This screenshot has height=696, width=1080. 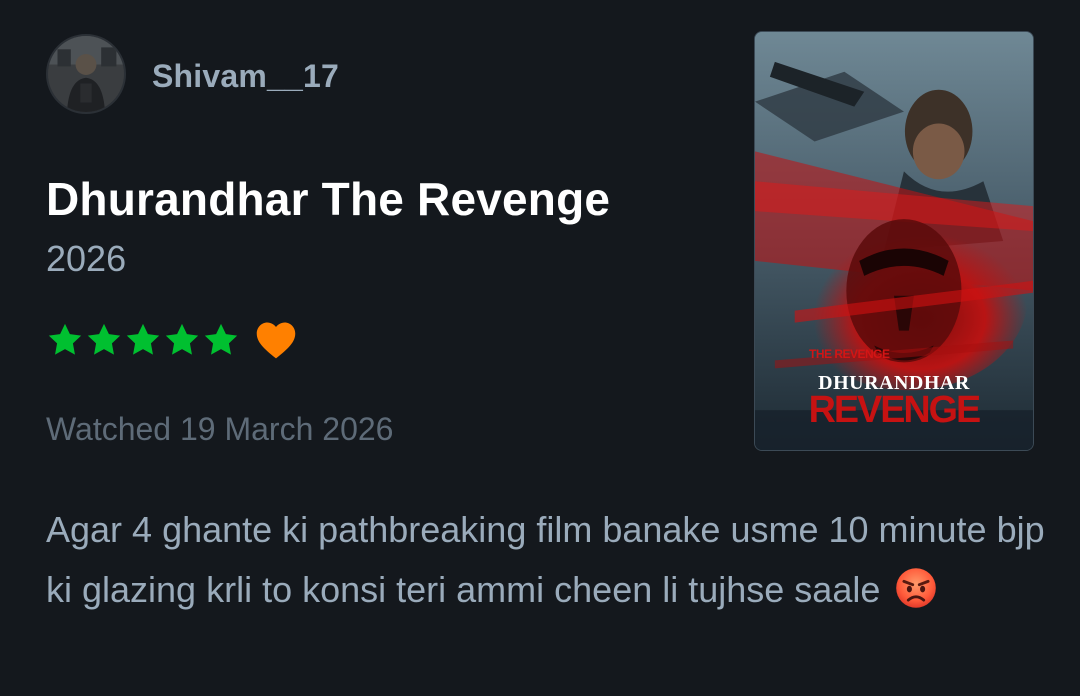 What do you see at coordinates (328, 199) in the screenshot?
I see `film-title: Dhurandhar The Revenge` at bounding box center [328, 199].